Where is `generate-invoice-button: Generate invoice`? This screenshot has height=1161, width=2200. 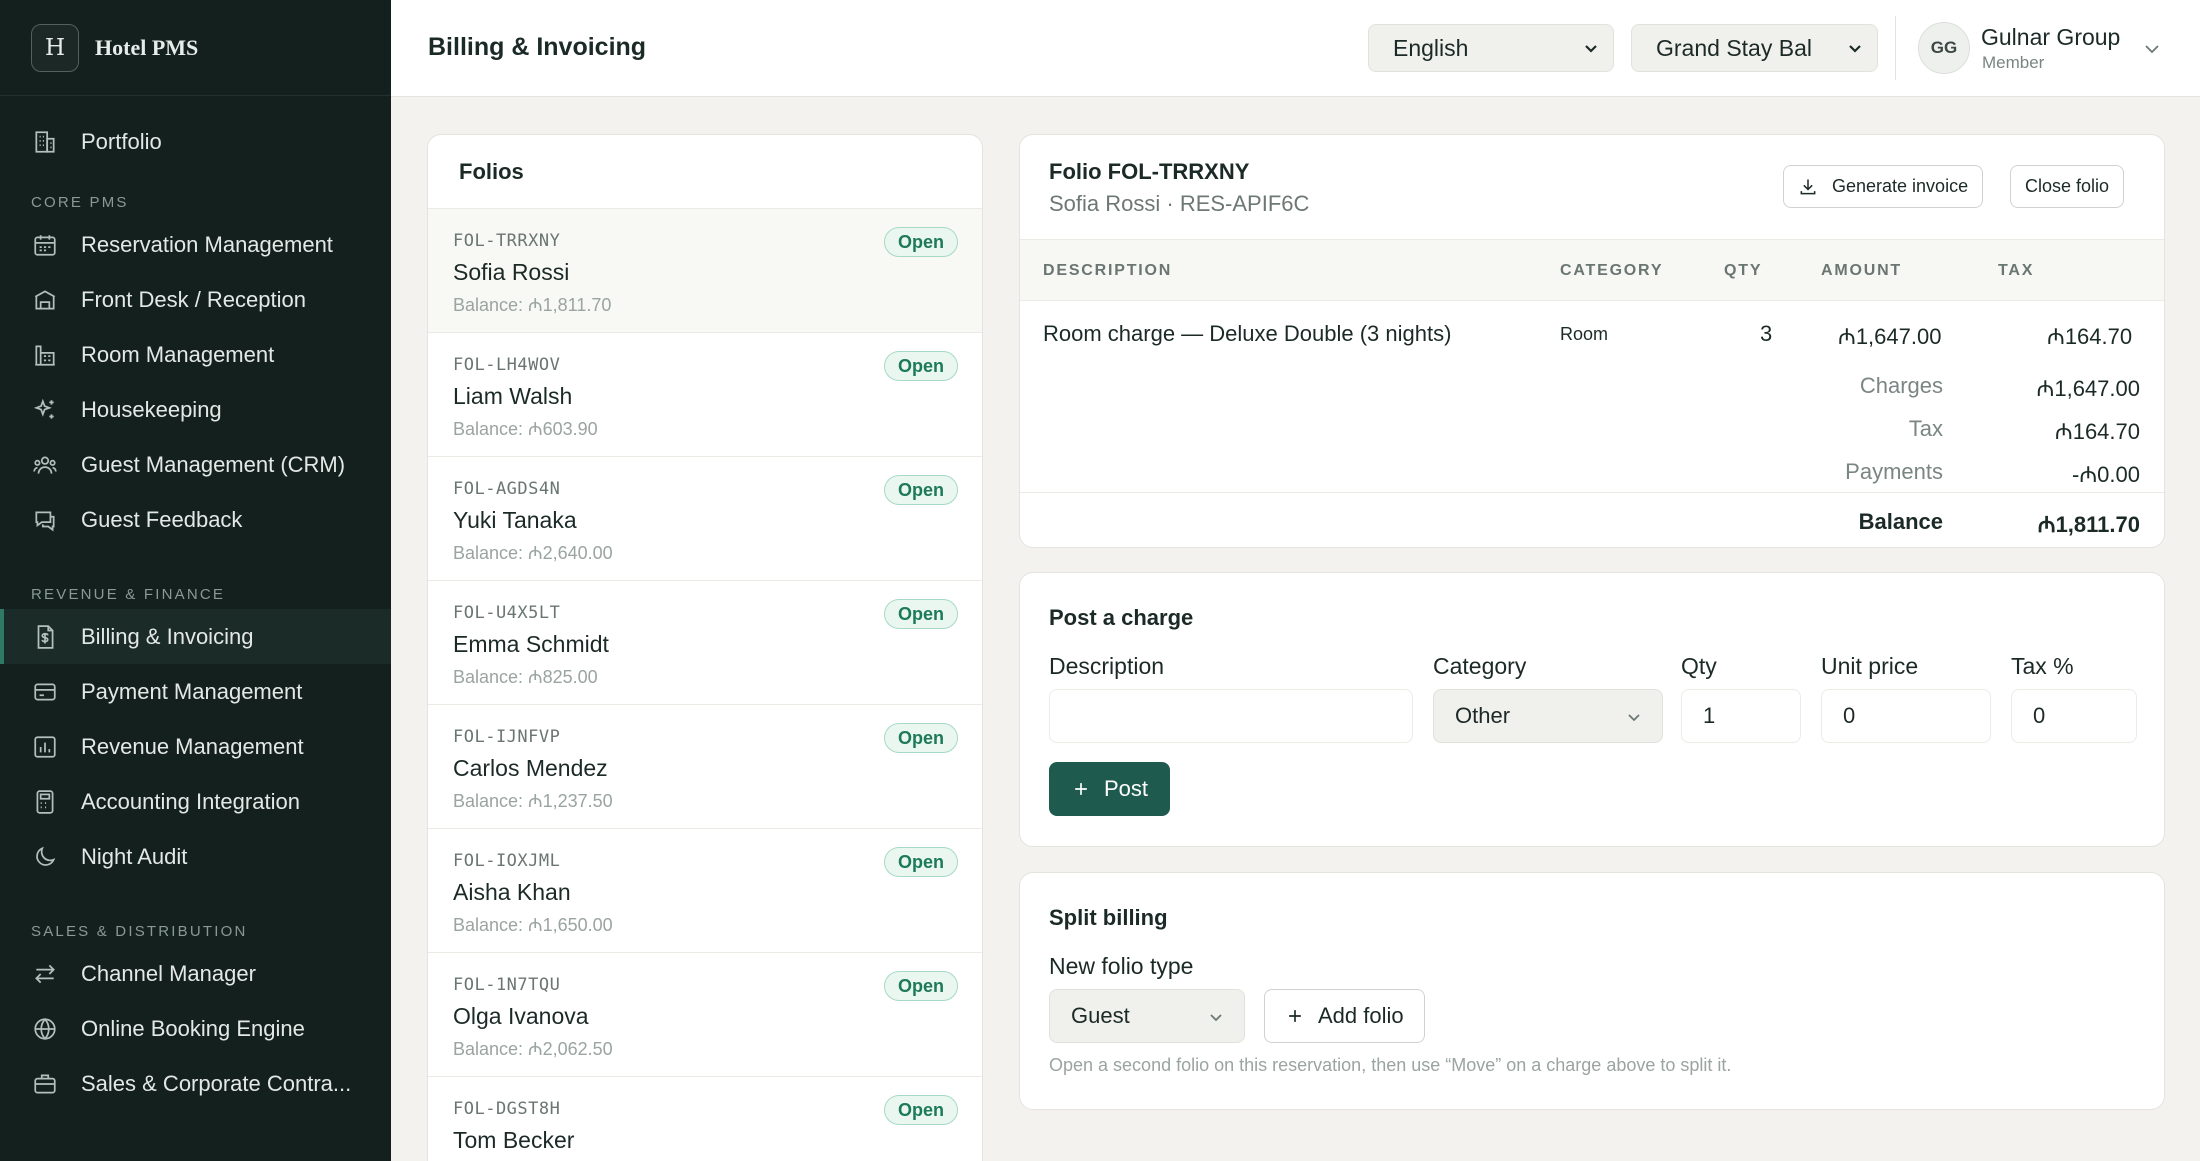 generate-invoice-button: Generate invoice is located at coordinates (1883, 186).